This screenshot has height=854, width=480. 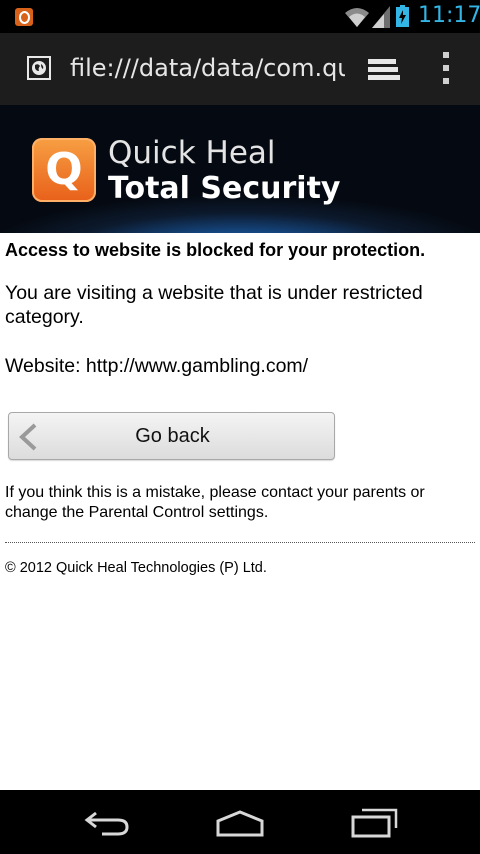 I want to click on status-bar: 11:17, so click(x=240, y=16).